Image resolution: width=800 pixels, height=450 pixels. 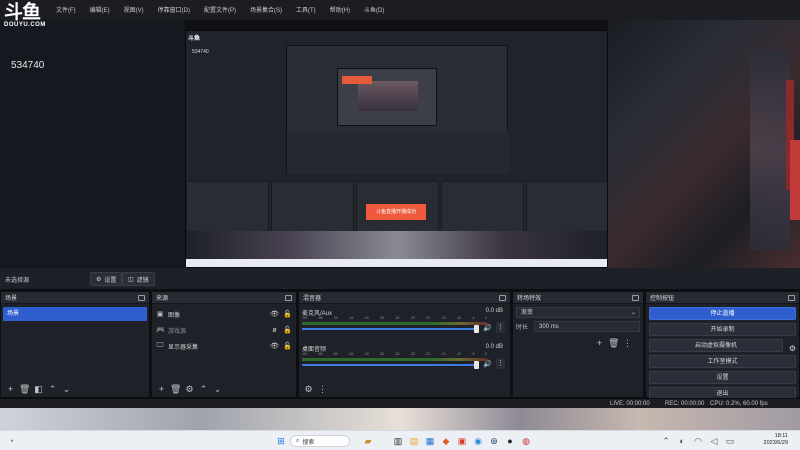 I want to click on menu-edit: 编辑(E), so click(x=100, y=9).